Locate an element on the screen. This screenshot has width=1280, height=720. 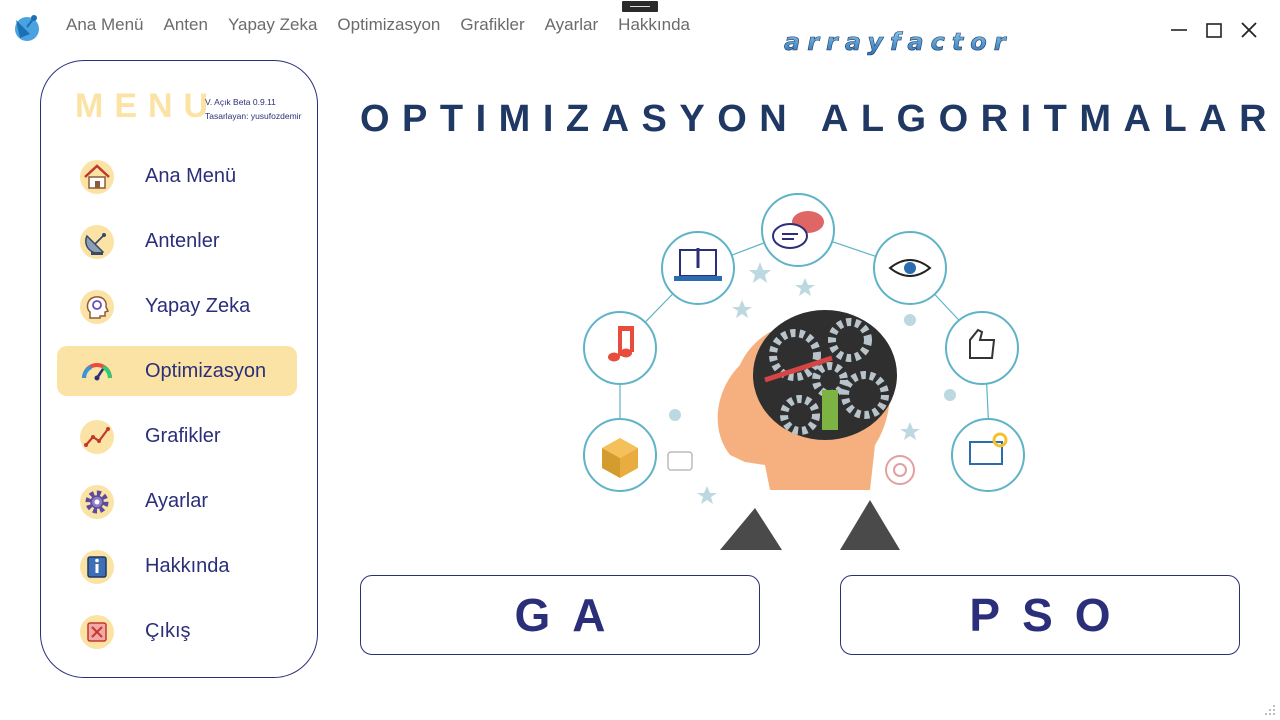
sidebar-title: MENU is located at coordinates (147, 106).